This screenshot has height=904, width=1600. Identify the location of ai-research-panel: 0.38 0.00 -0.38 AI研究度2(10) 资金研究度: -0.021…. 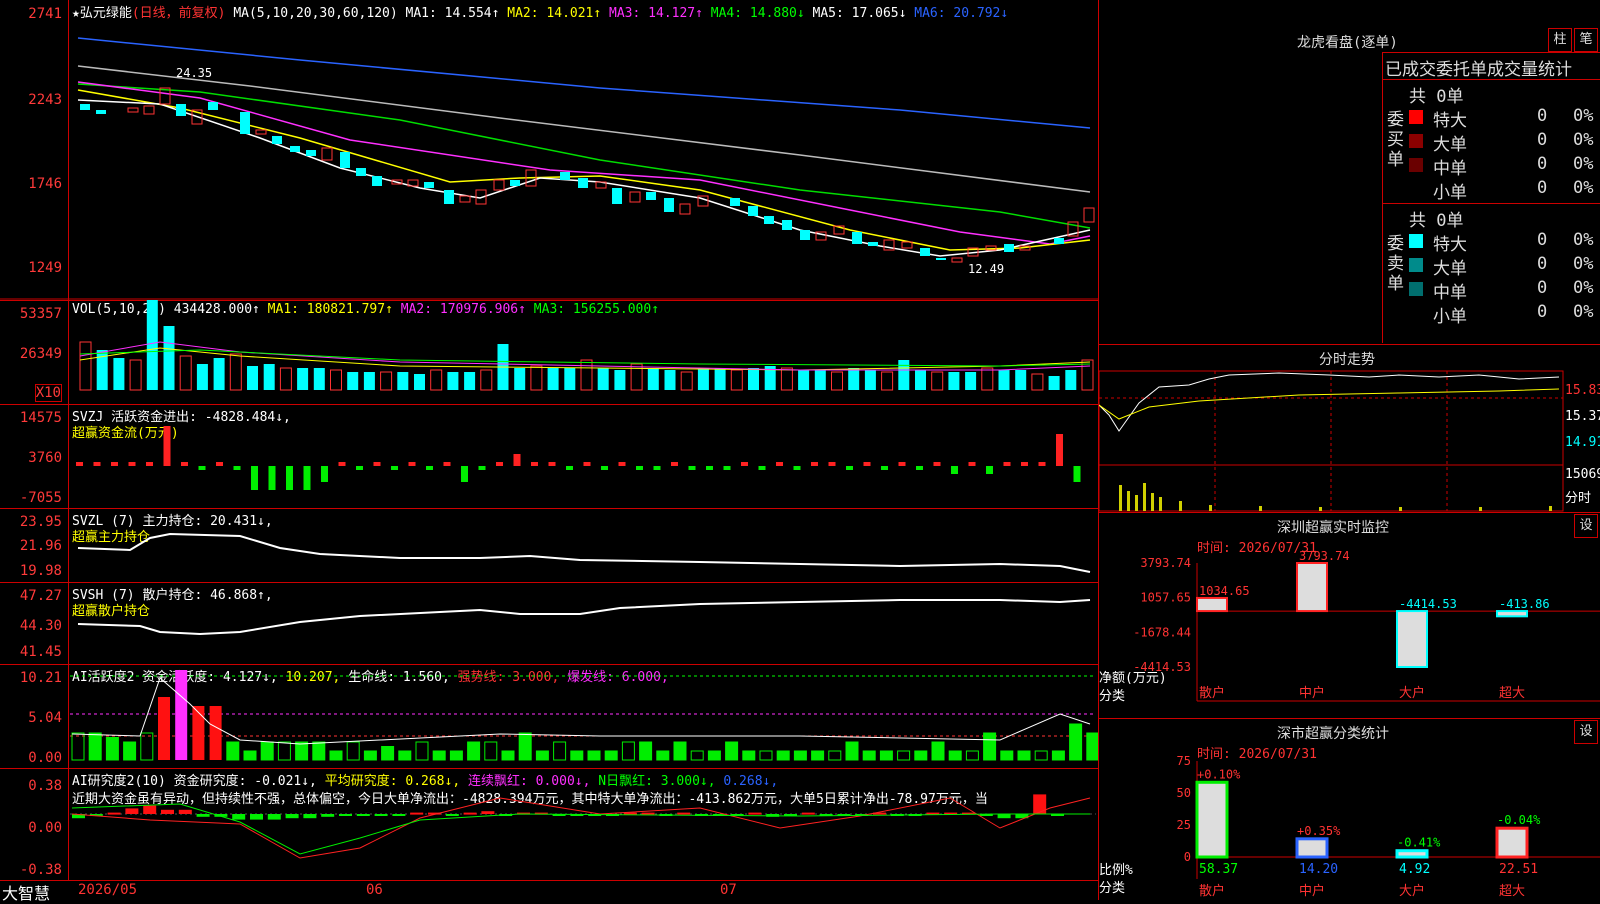
(549, 824).